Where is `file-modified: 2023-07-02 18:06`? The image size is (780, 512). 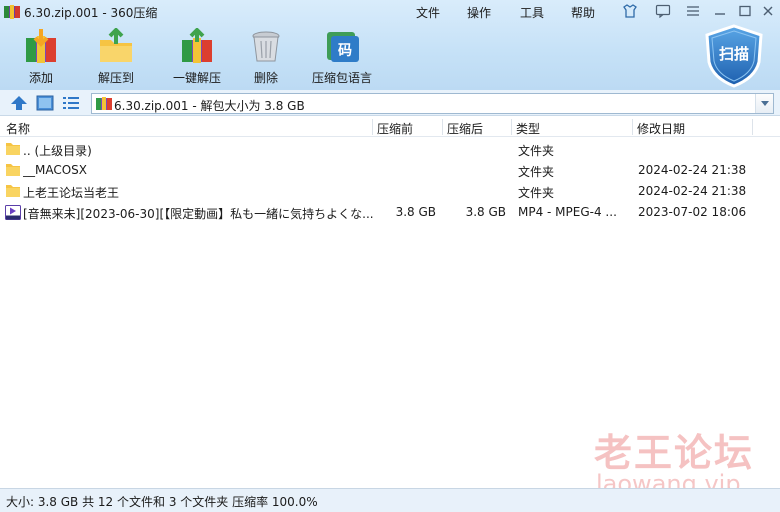 file-modified: 2023-07-02 18:06 is located at coordinates (692, 212).